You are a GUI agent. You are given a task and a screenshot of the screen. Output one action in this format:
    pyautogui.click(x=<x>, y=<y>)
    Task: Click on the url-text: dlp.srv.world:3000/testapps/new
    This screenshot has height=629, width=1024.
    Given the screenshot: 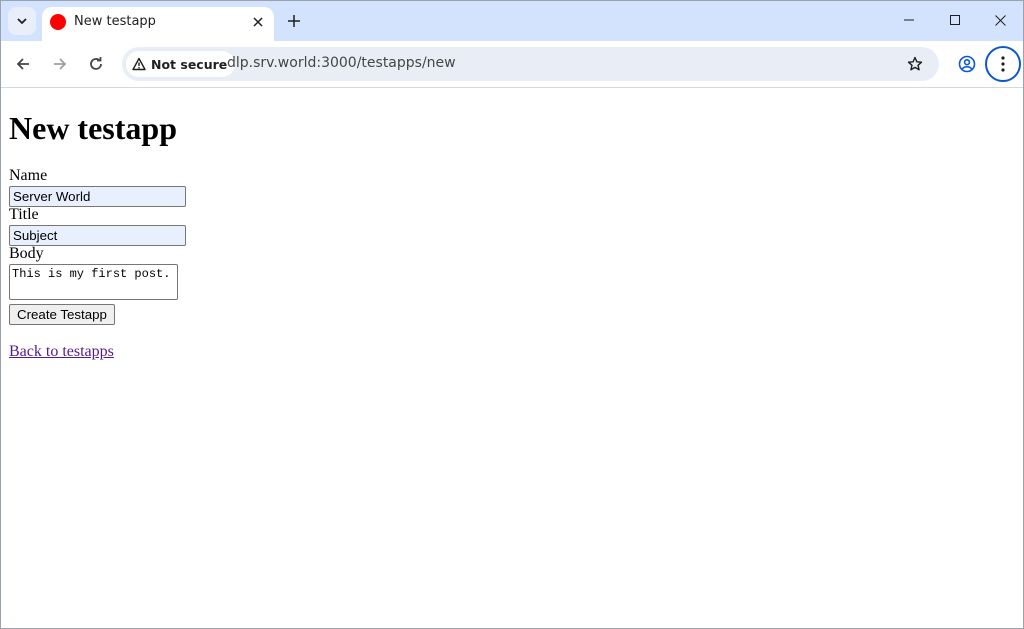 What is the action you would take?
    pyautogui.click(x=341, y=63)
    